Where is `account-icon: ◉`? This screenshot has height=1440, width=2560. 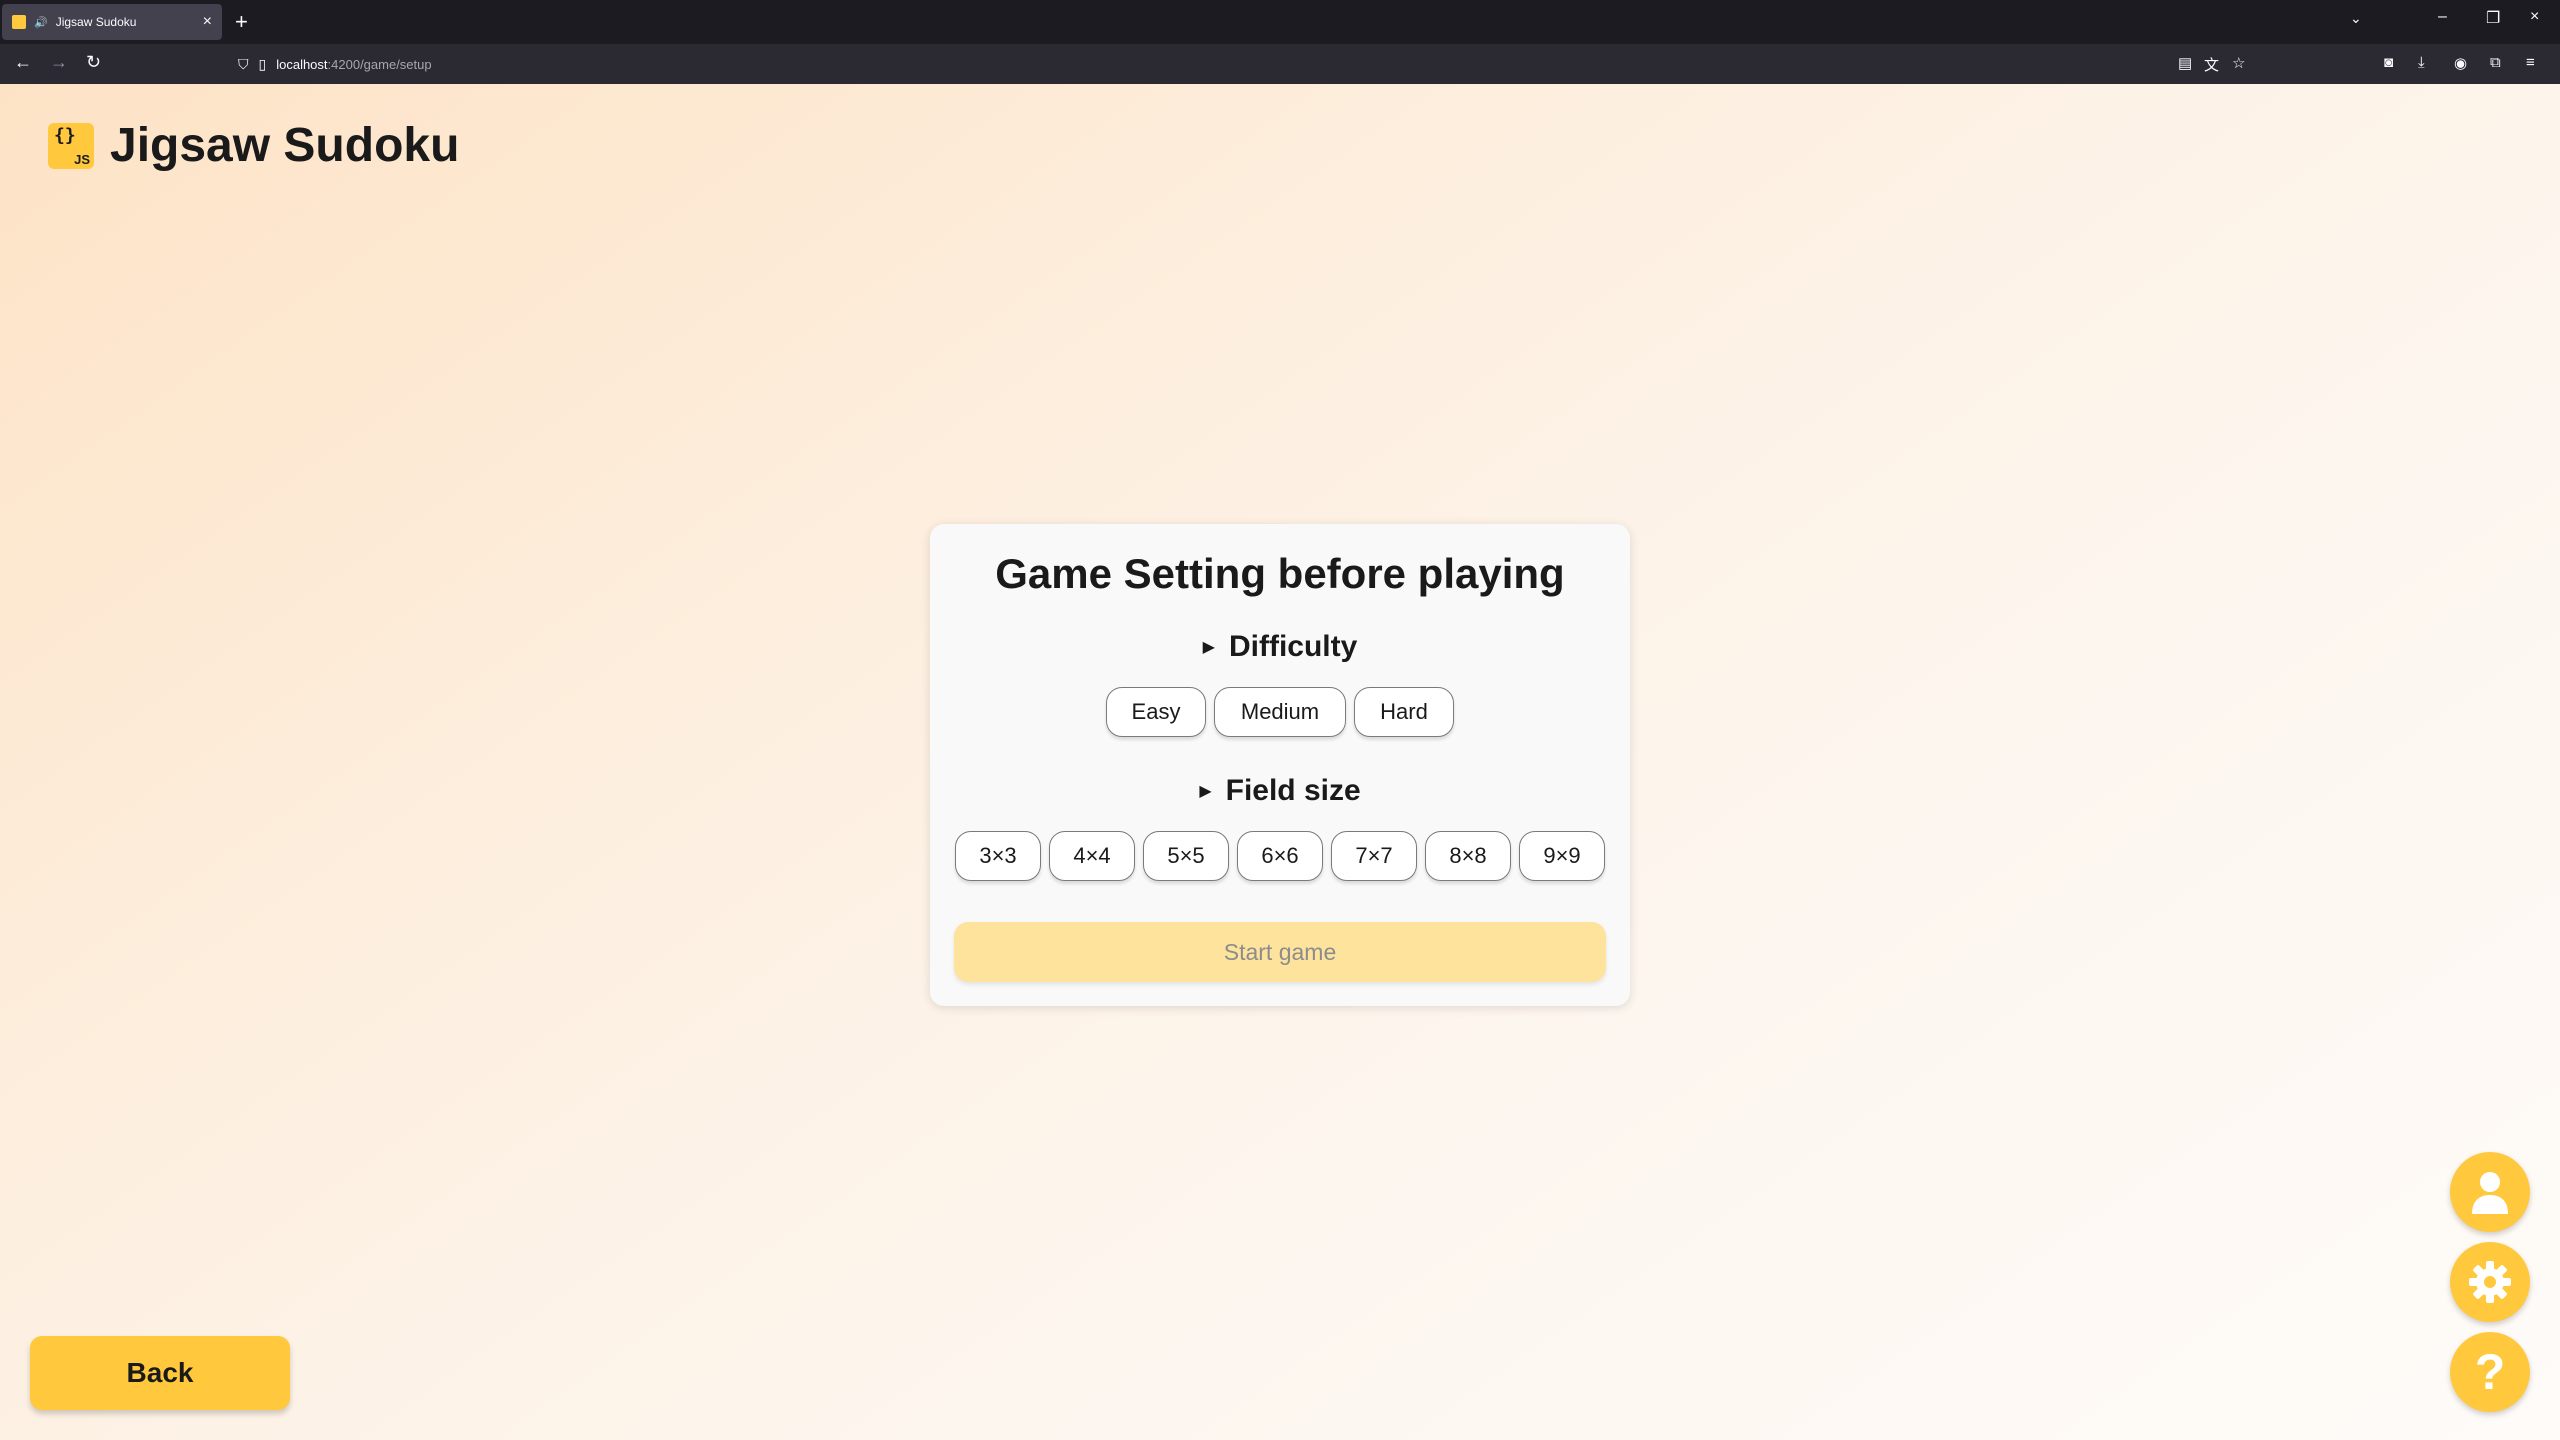 account-icon: ◉ is located at coordinates (2460, 63).